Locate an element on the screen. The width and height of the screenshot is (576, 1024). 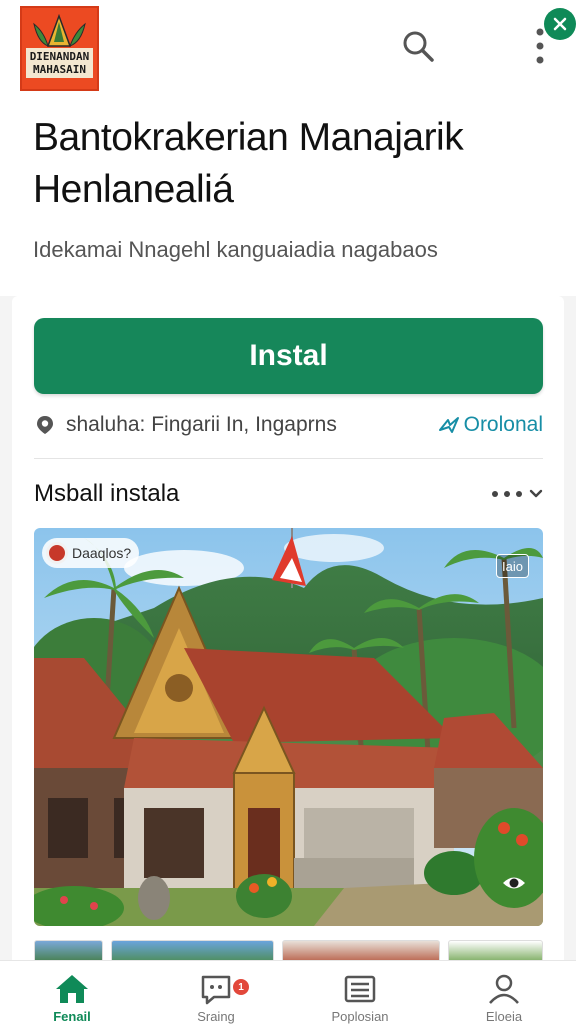
preview-badge-right: Iaio is located at coordinates (512, 566).